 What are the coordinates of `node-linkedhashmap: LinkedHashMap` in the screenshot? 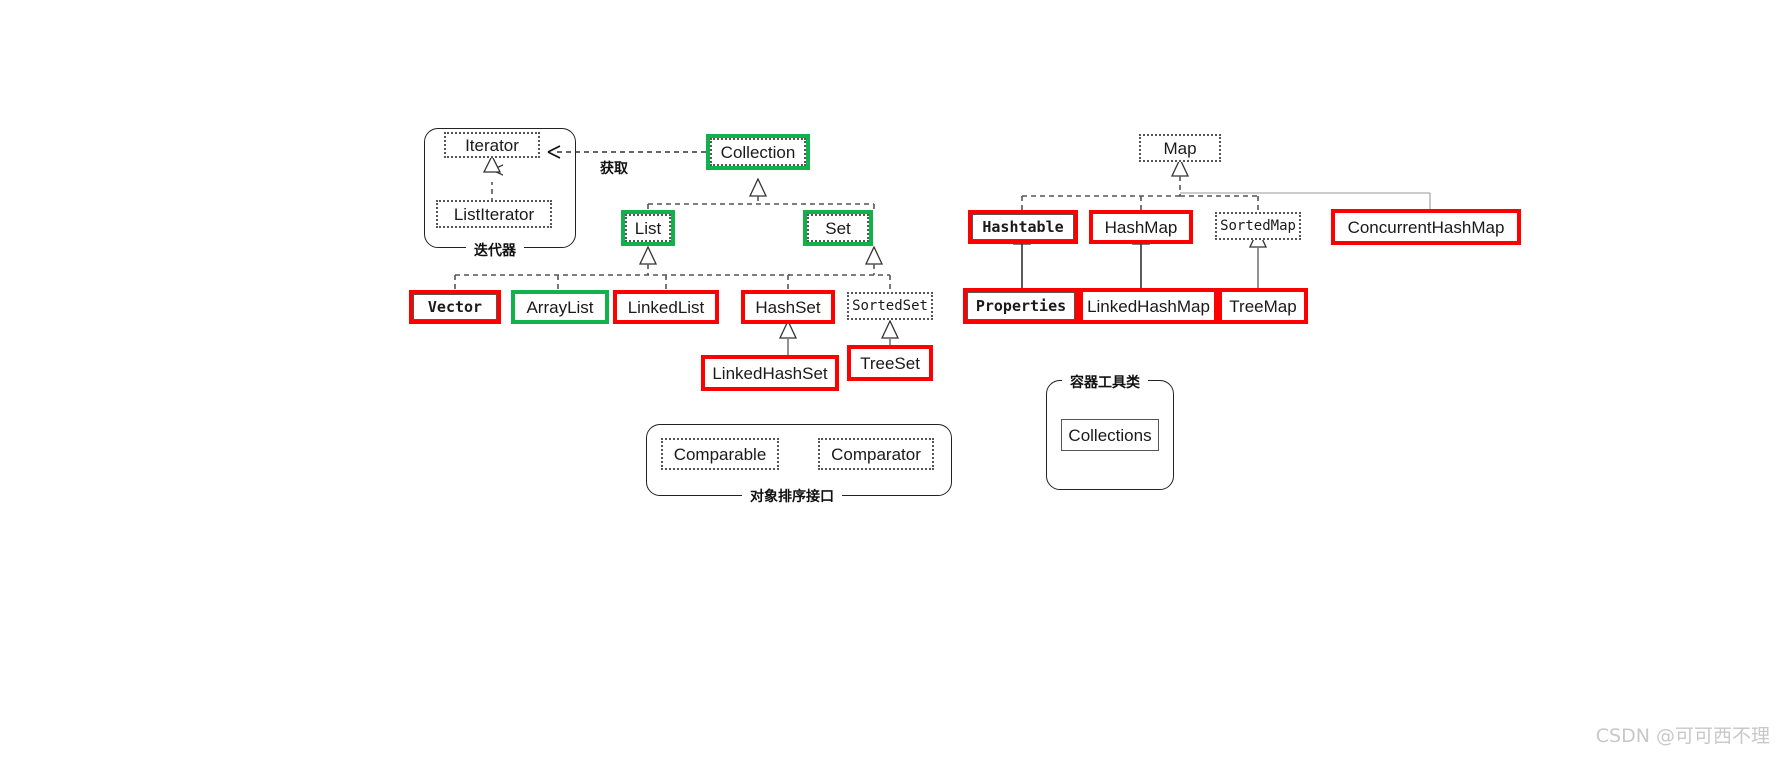 It's located at (1148, 306).